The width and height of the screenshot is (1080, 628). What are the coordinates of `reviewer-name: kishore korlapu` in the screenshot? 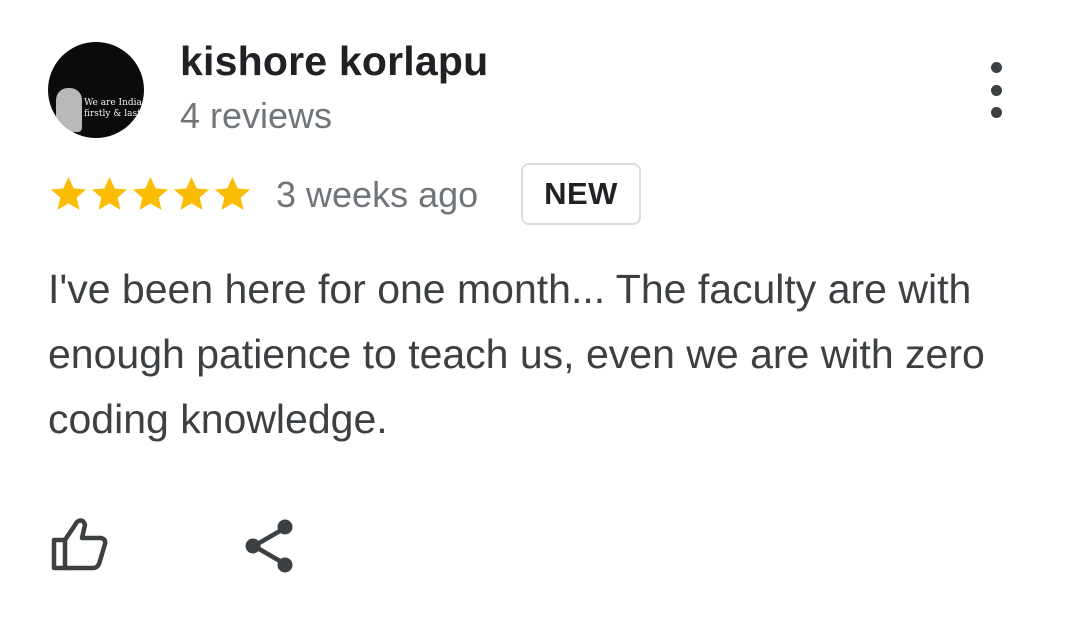 It's located at (334, 61).